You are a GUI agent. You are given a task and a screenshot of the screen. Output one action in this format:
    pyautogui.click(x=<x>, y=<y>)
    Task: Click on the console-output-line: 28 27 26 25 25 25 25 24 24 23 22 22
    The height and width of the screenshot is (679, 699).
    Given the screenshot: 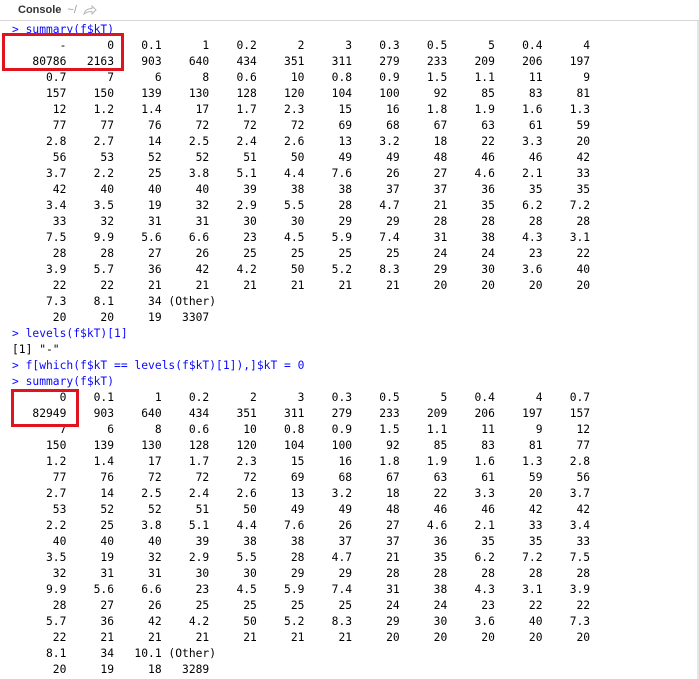 What is the action you would take?
    pyautogui.click(x=301, y=605)
    